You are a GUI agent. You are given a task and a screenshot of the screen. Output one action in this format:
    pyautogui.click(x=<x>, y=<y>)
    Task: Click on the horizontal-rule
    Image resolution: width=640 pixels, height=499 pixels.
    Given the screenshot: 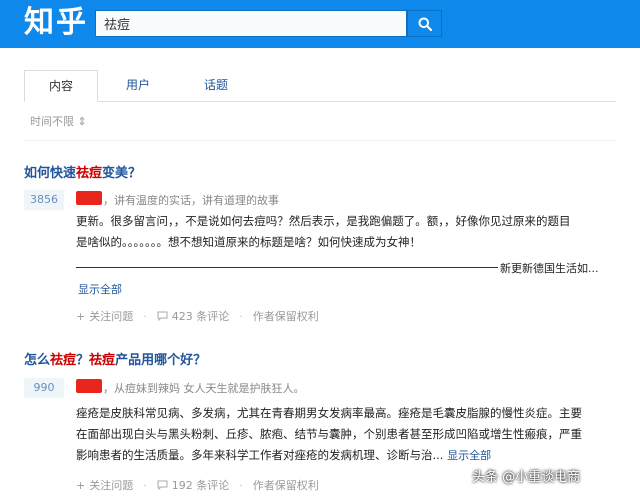 What is the action you would take?
    pyautogui.click(x=287, y=267)
    